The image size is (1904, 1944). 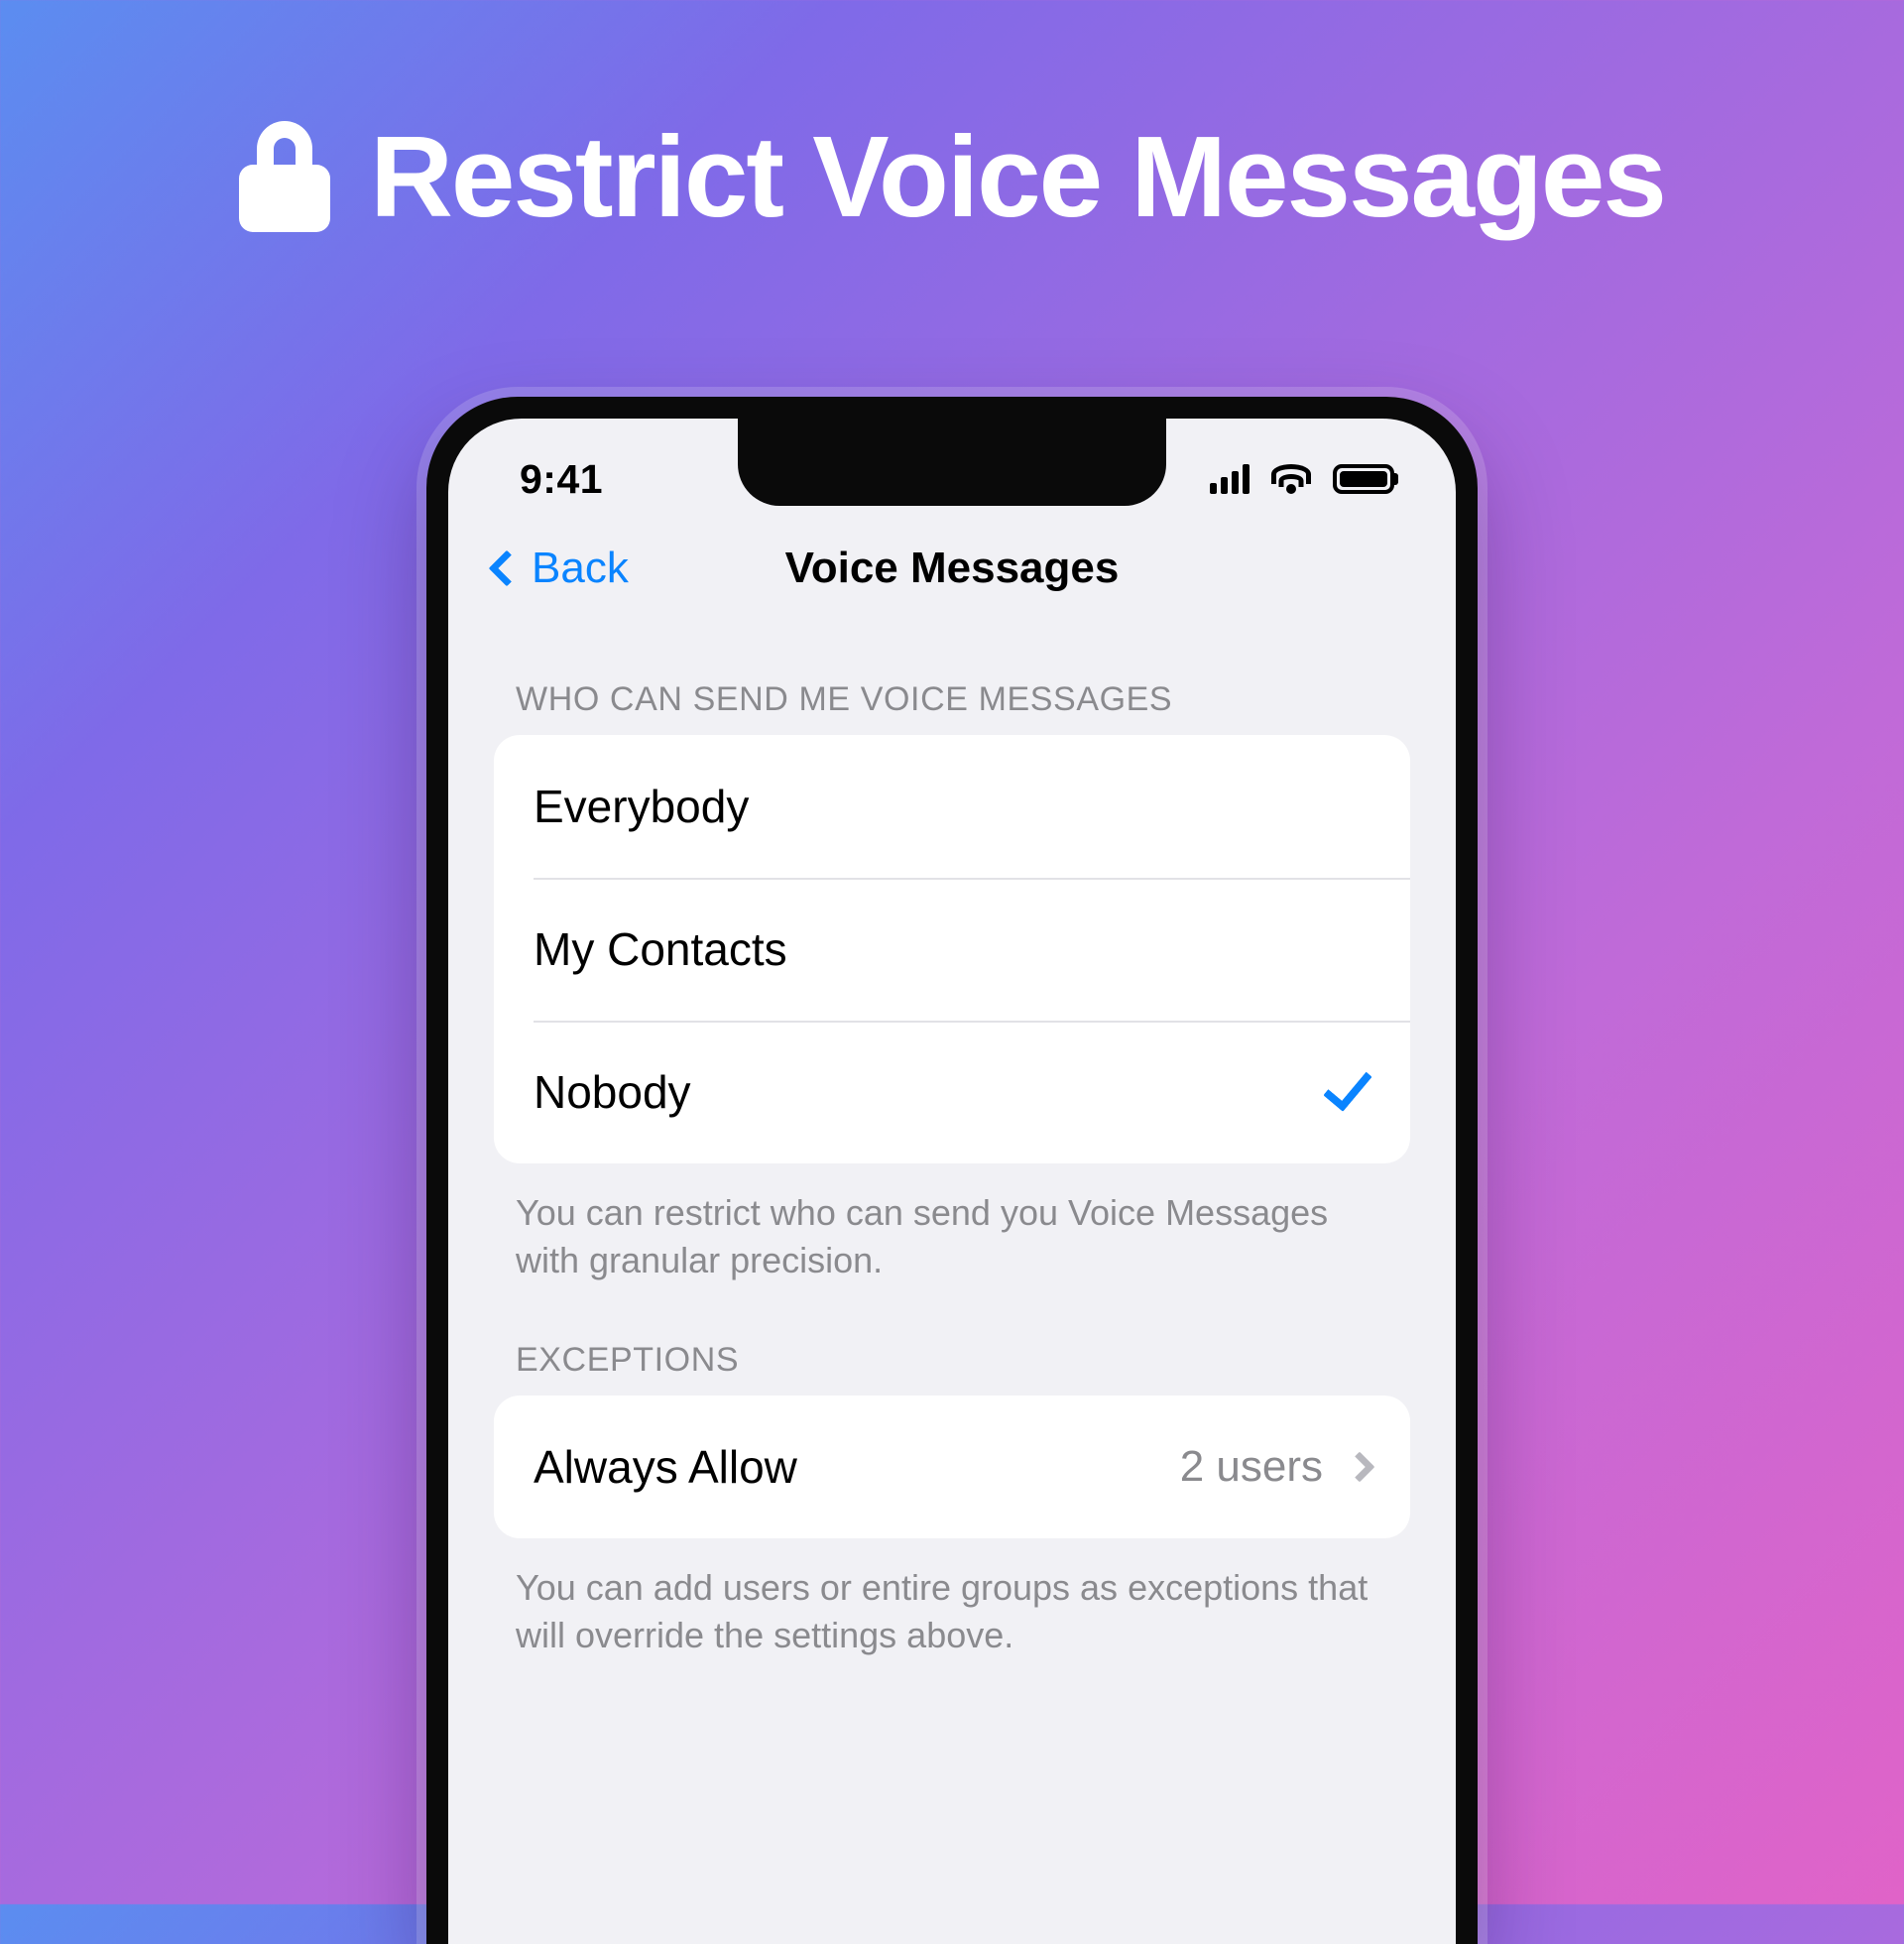 What do you see at coordinates (952, 1092) in the screenshot?
I see `option-row-nobody: Nobody` at bounding box center [952, 1092].